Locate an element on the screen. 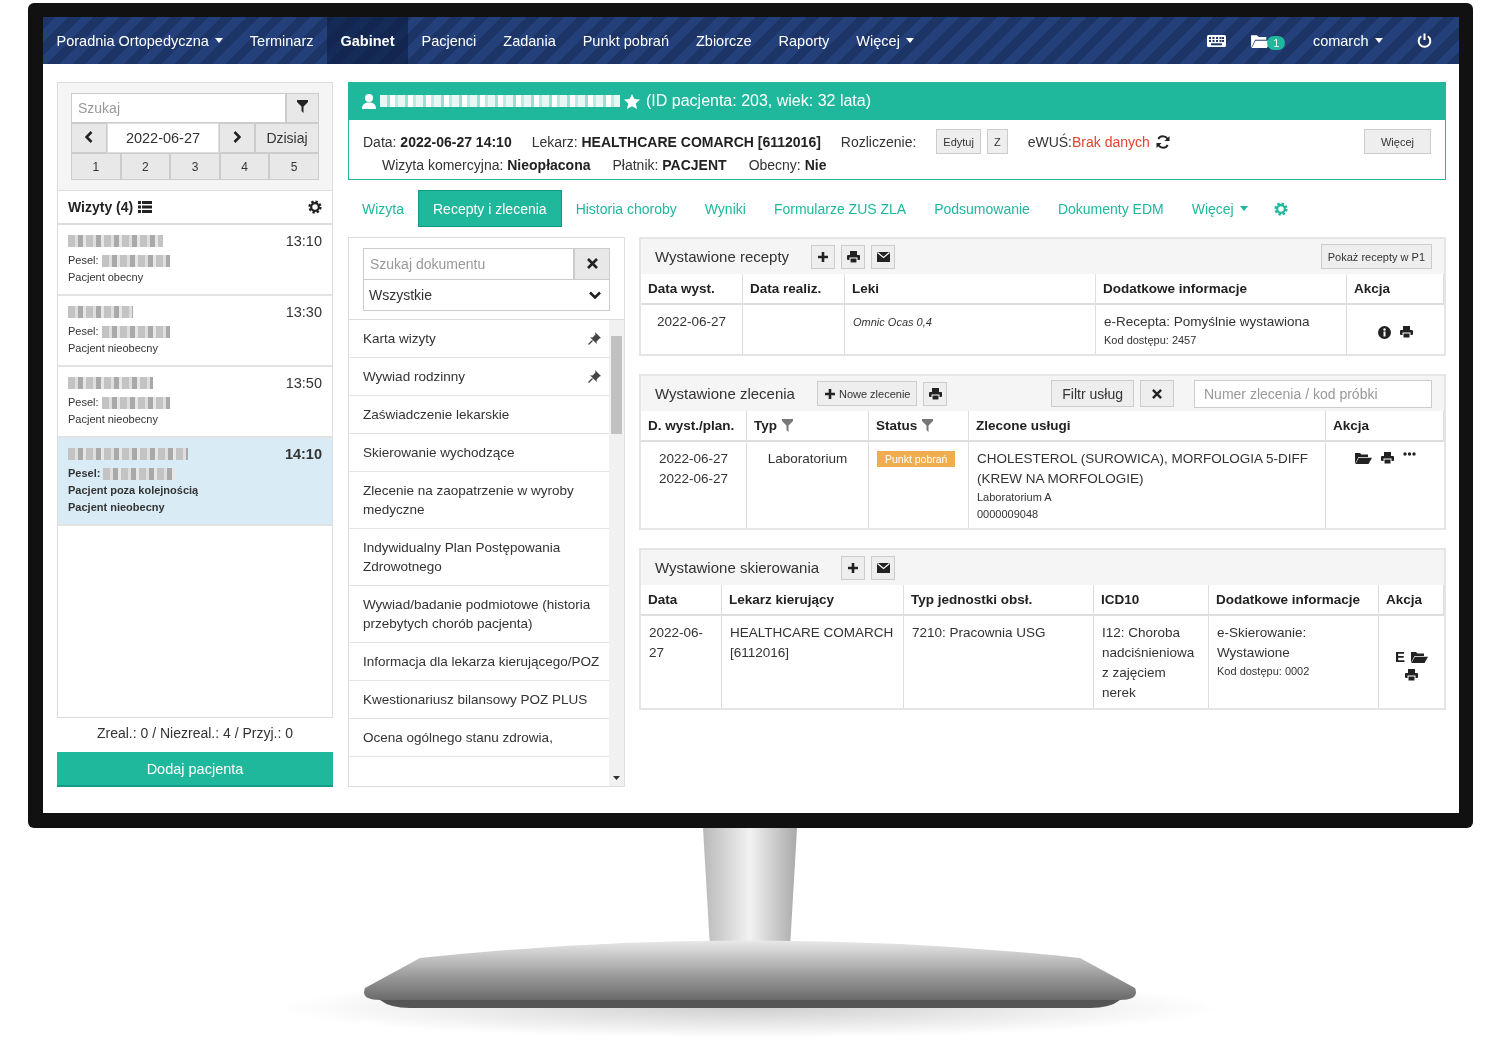 This screenshot has width=1503, height=1041. document-type-select: Wszystkie is located at coordinates (486, 295).